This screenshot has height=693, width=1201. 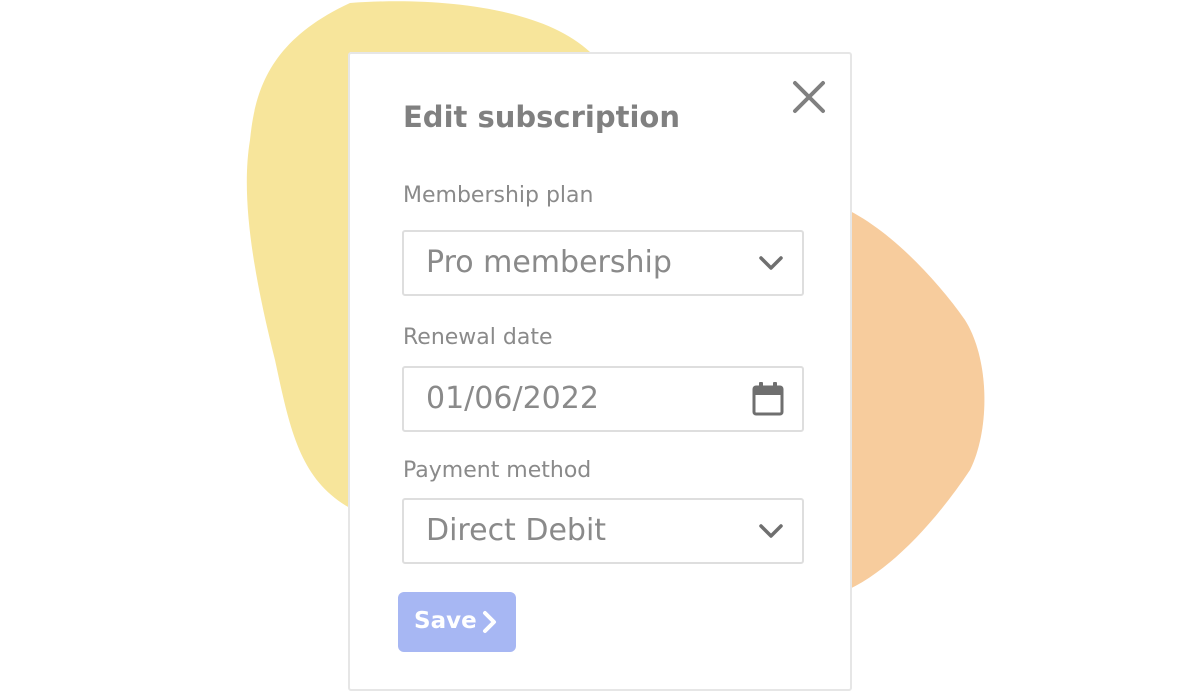 What do you see at coordinates (497, 470) in the screenshot?
I see `payment-method-label: Payment method` at bounding box center [497, 470].